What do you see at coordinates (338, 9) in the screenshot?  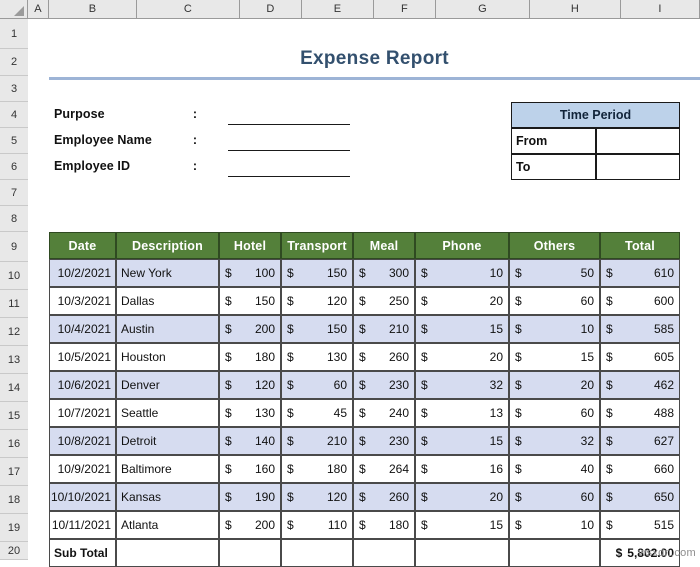 I see `column-header-e: E` at bounding box center [338, 9].